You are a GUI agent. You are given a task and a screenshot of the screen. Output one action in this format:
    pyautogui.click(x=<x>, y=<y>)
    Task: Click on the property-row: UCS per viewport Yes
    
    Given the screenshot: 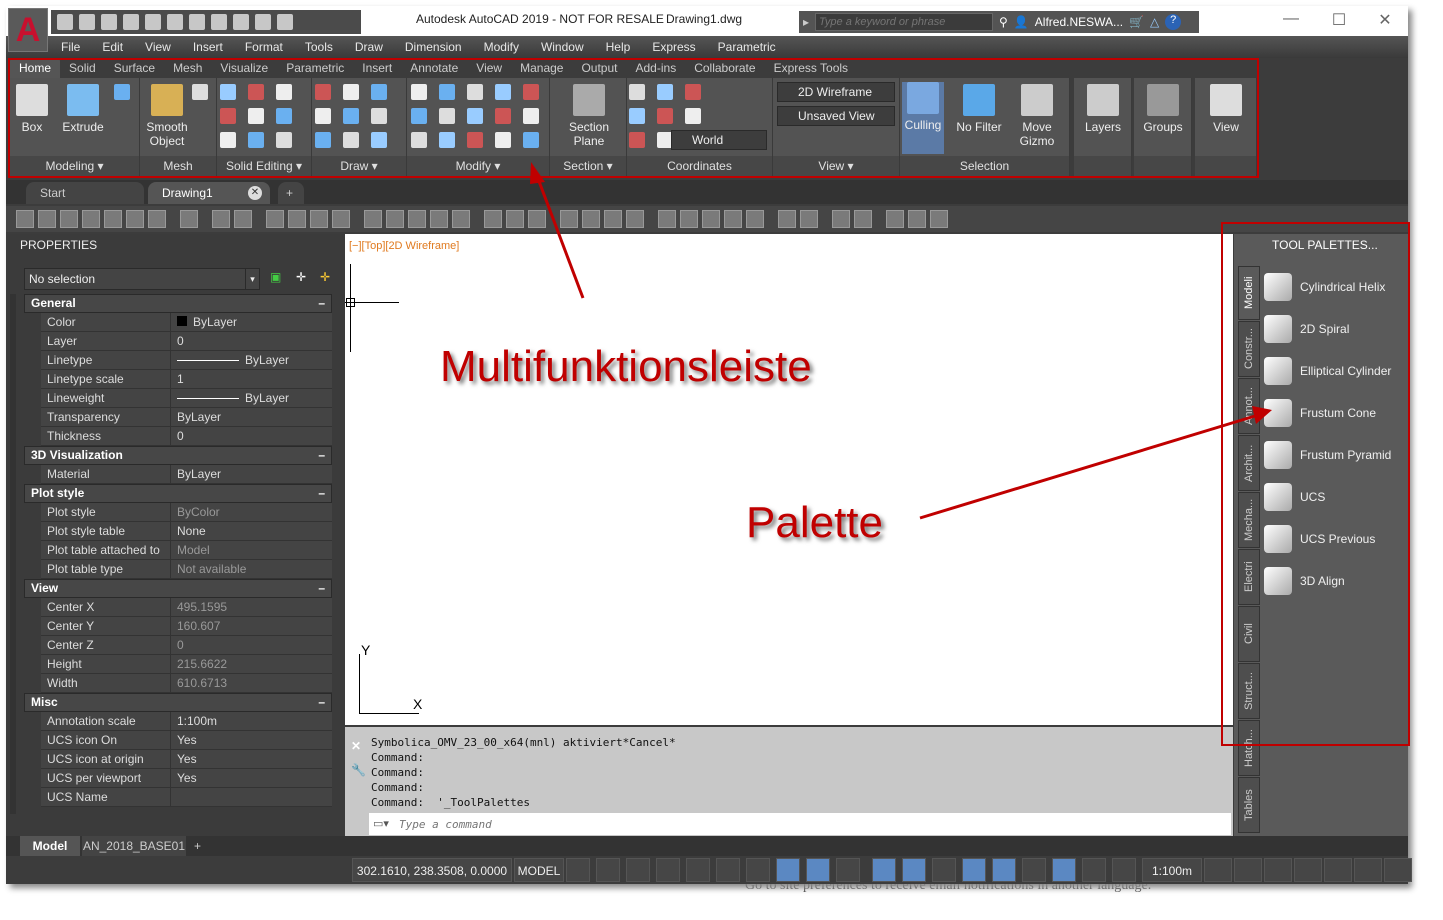 What is the action you would take?
    pyautogui.click(x=186, y=778)
    